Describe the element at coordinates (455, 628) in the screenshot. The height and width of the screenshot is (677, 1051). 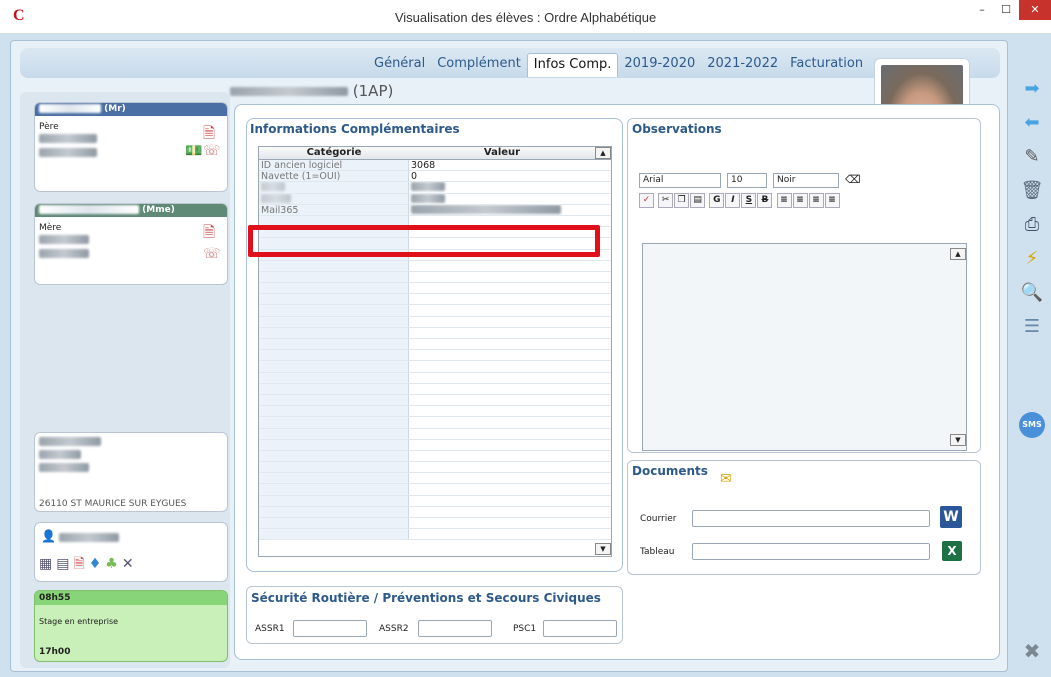
I see `assr2-field` at that location.